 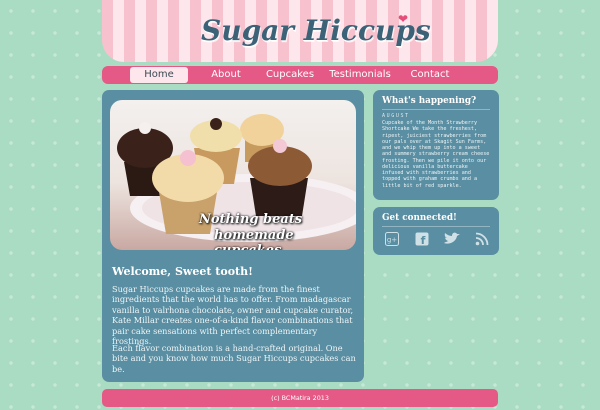 What do you see at coordinates (254, 239) in the screenshot?
I see `hero-tagline-line2: homemade cupcakes` at bounding box center [254, 239].